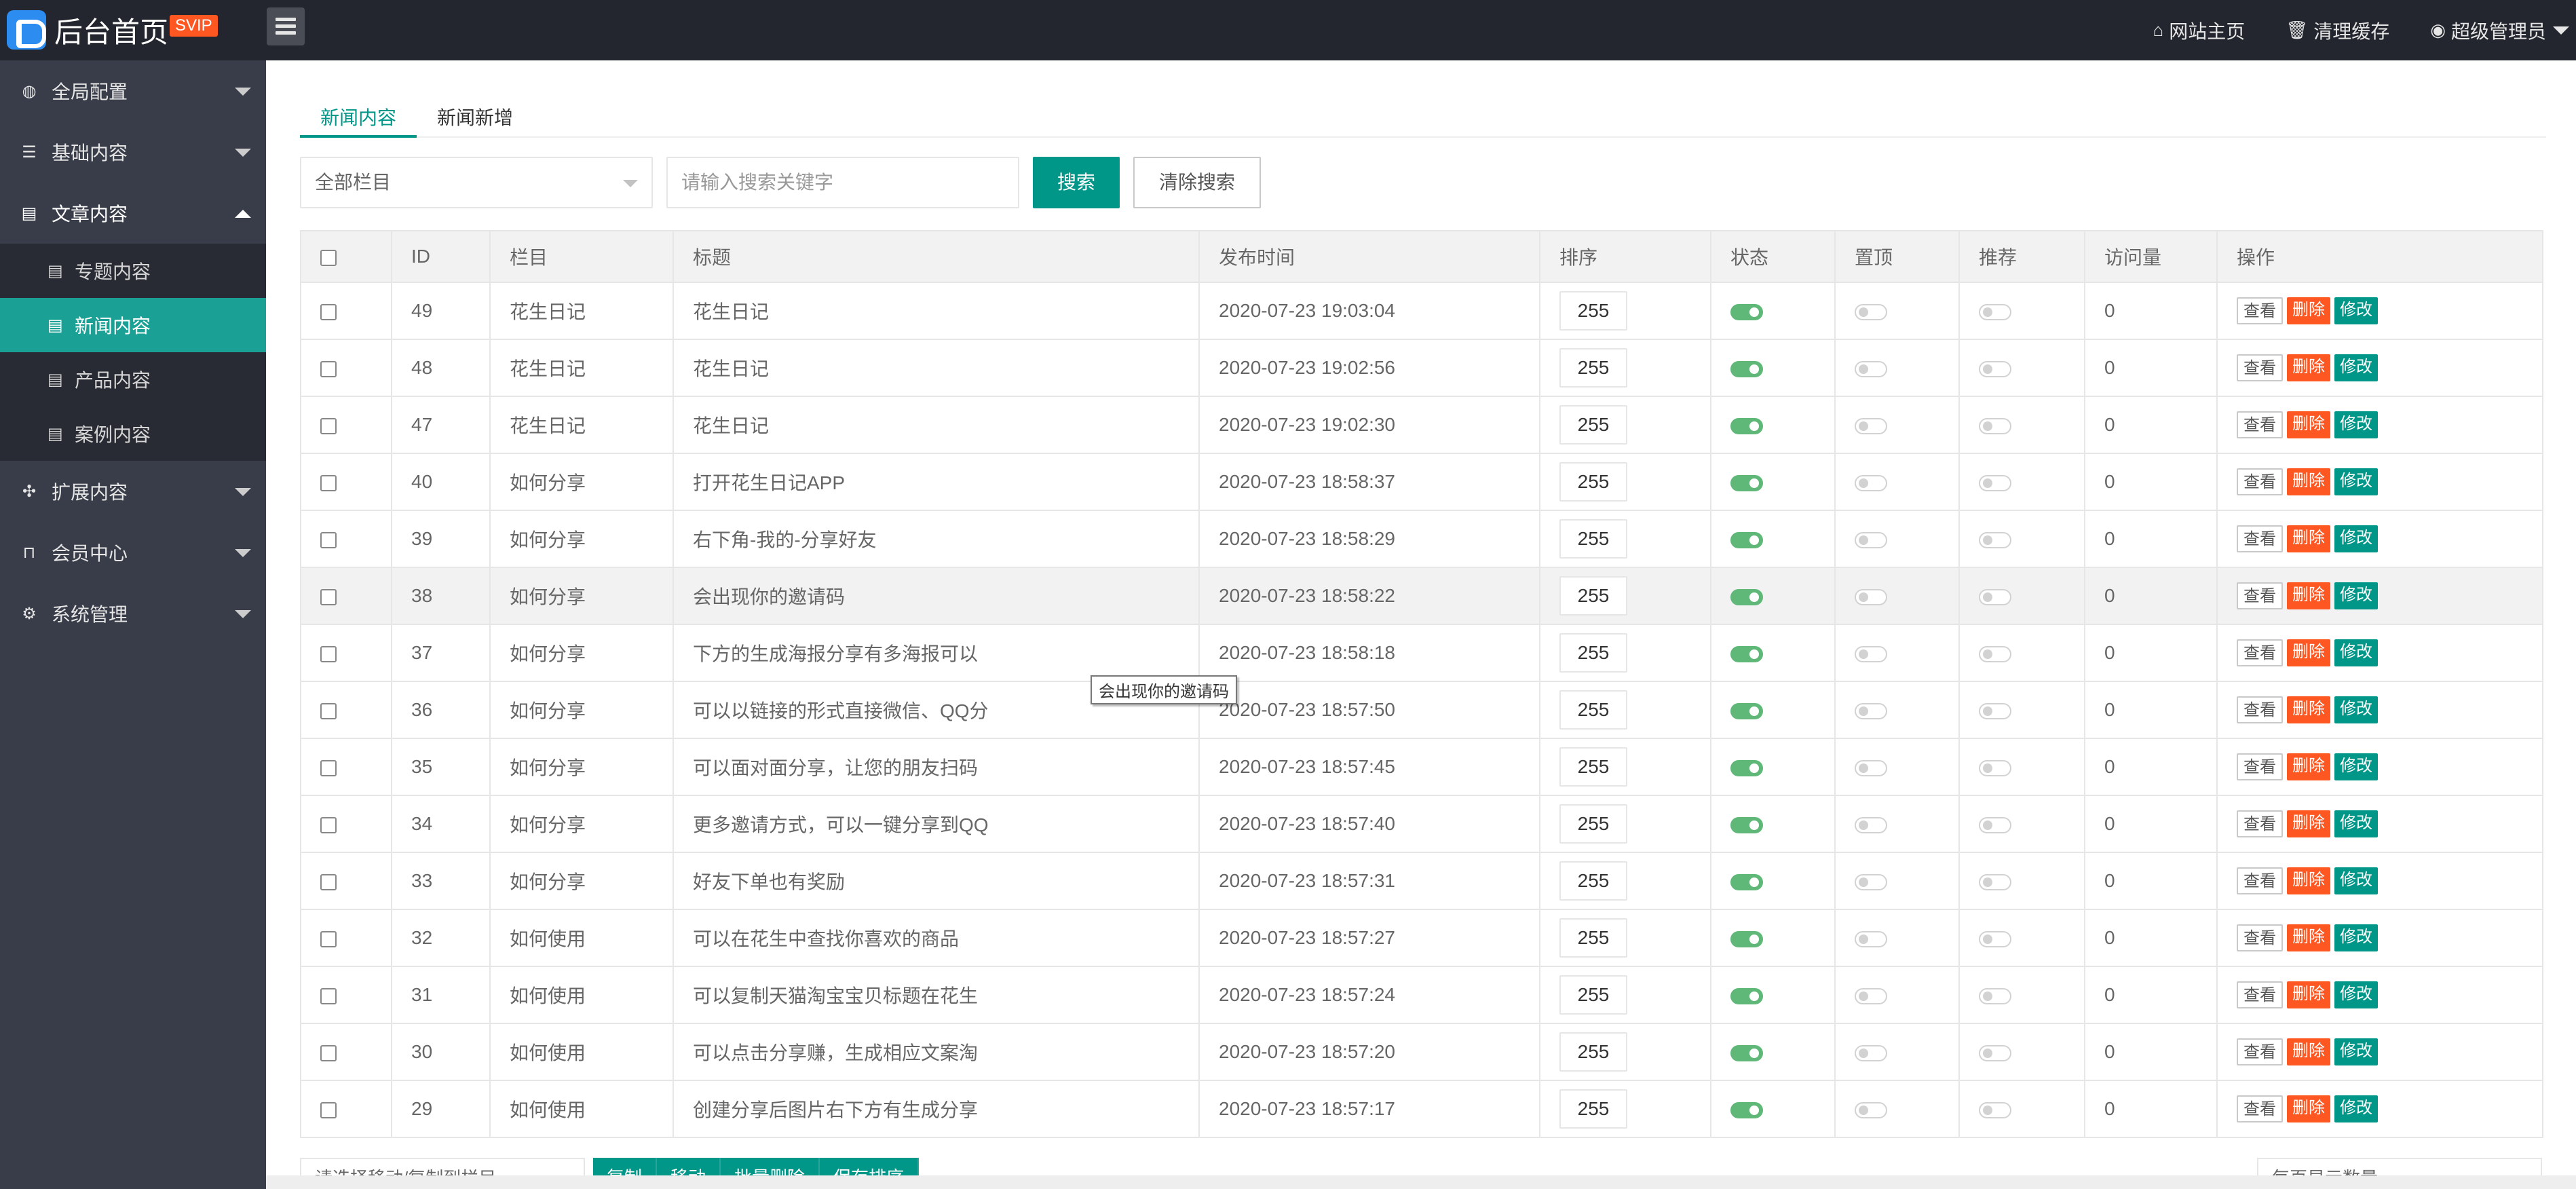 The height and width of the screenshot is (1189, 2576). I want to click on tab-news-list: 新闻内容, so click(358, 116).